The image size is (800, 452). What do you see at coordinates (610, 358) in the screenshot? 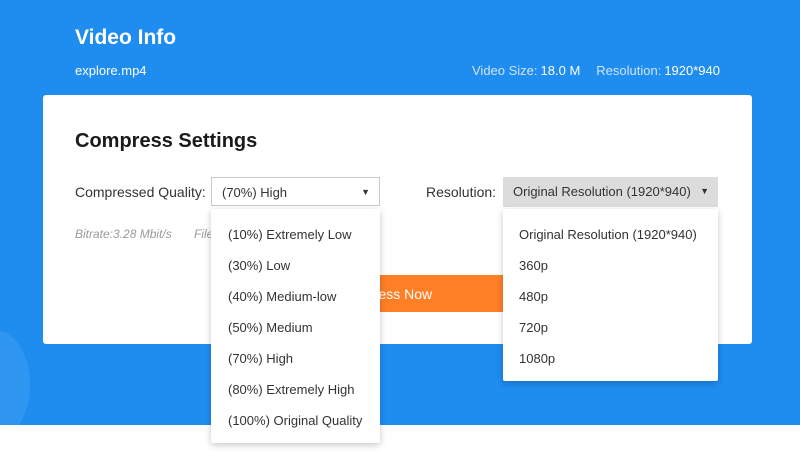
I see `resolution-option: 1080p` at bounding box center [610, 358].